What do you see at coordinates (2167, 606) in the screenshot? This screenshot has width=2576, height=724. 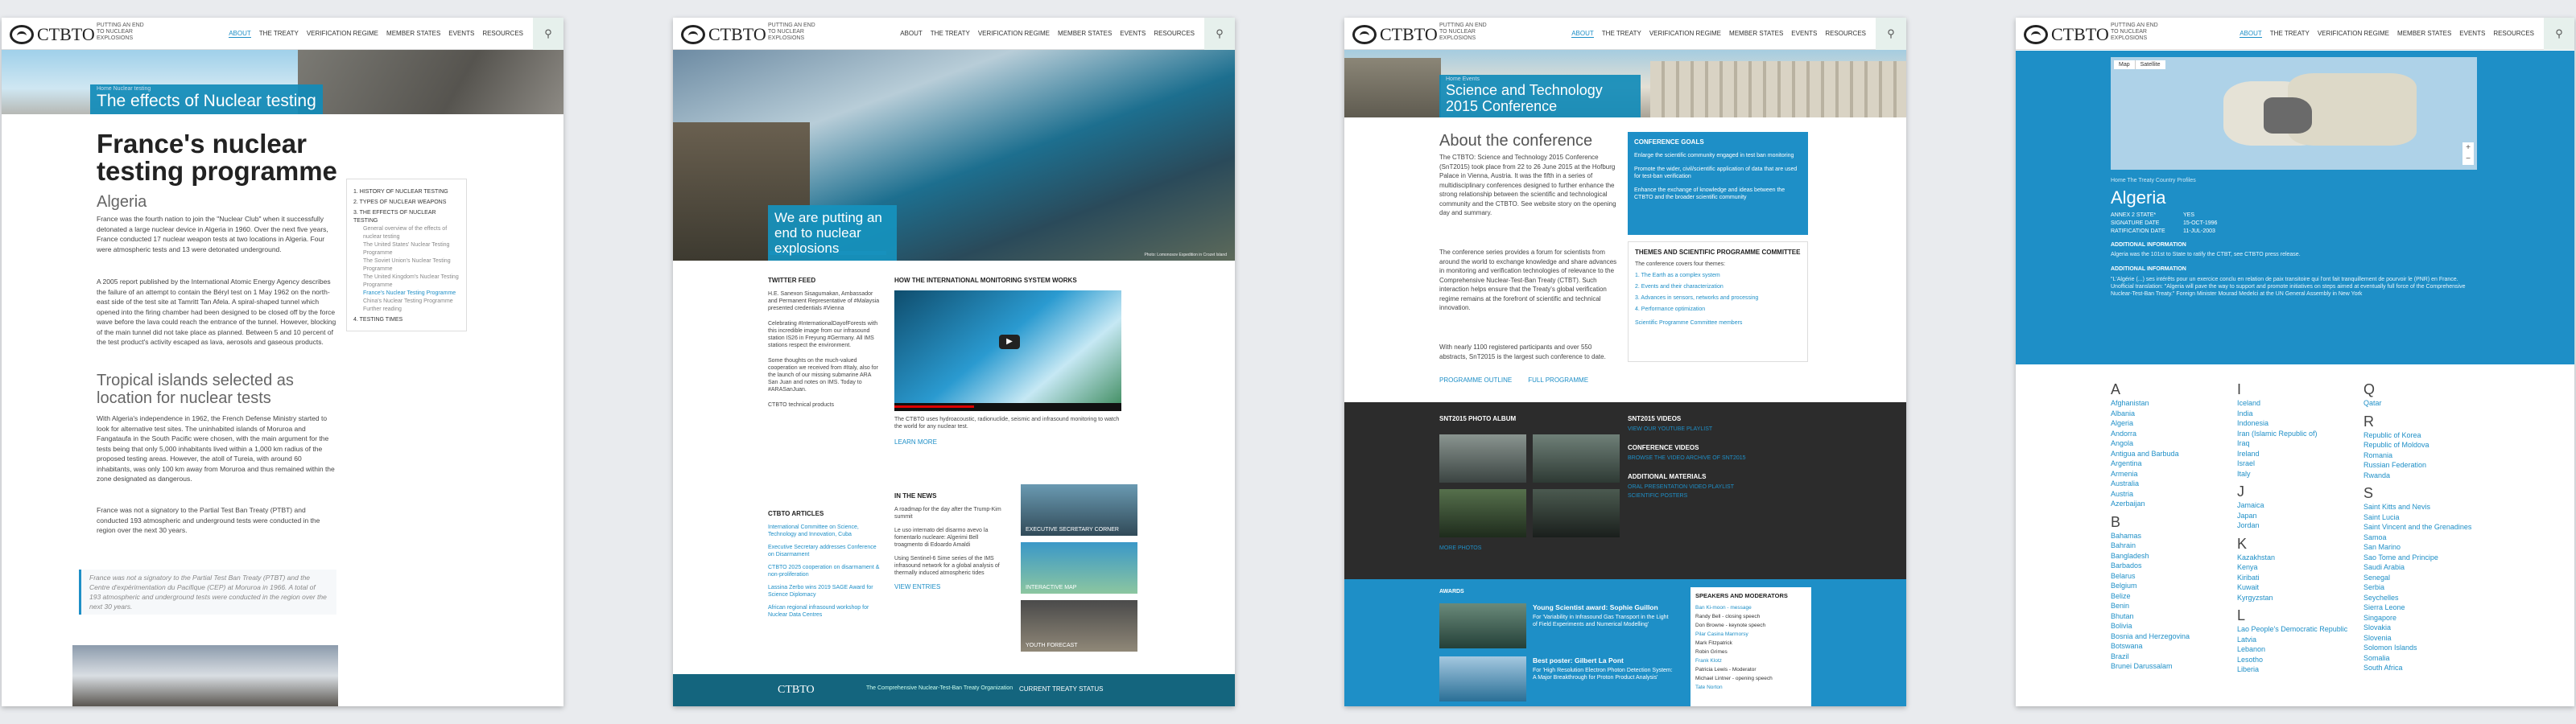 I see `country-link: Benin` at bounding box center [2167, 606].